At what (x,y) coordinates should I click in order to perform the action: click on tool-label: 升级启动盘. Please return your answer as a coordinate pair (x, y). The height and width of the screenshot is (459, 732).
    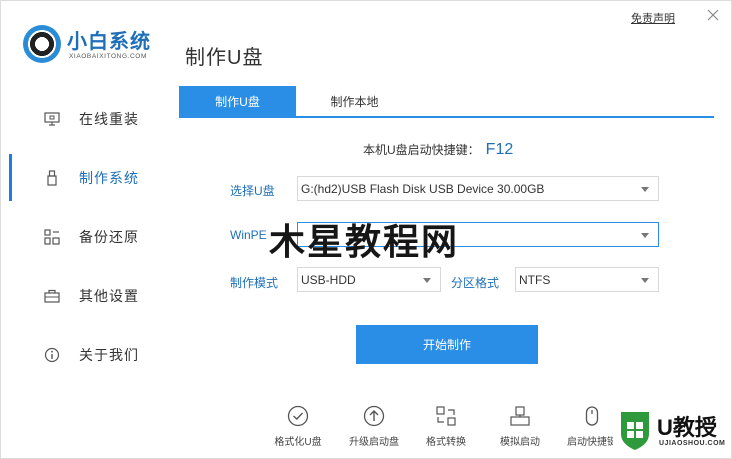
    Looking at the image, I should click on (374, 442).